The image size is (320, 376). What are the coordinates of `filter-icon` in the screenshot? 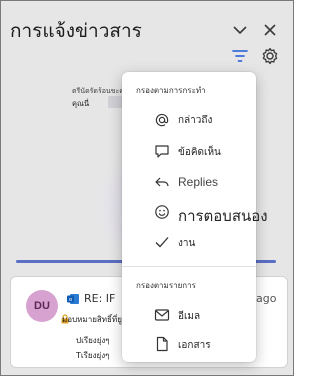 It's located at (240, 56).